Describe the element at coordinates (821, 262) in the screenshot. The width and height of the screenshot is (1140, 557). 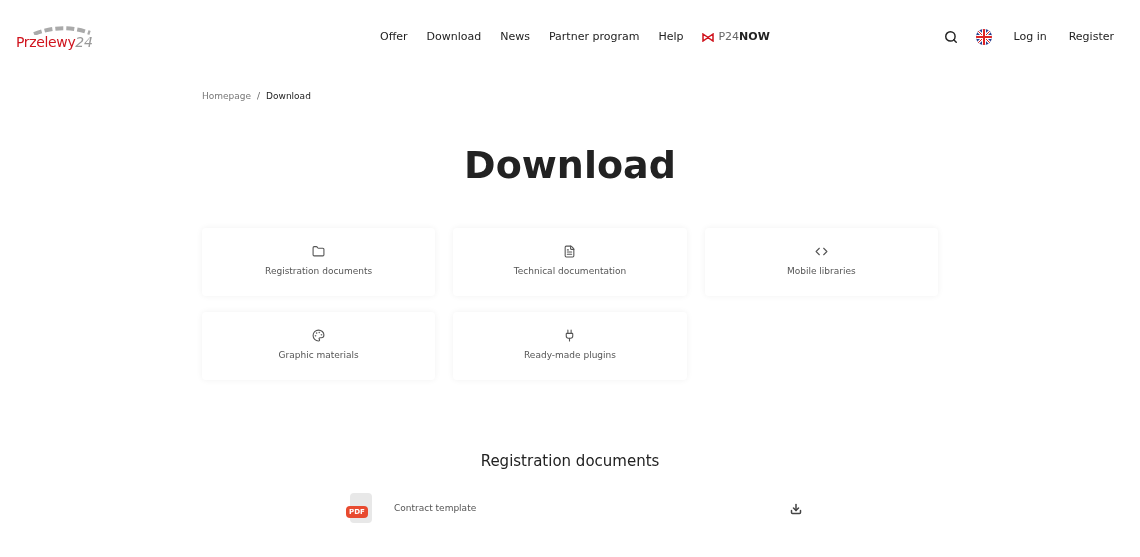
I see `category-card: Mobile libraries` at that location.